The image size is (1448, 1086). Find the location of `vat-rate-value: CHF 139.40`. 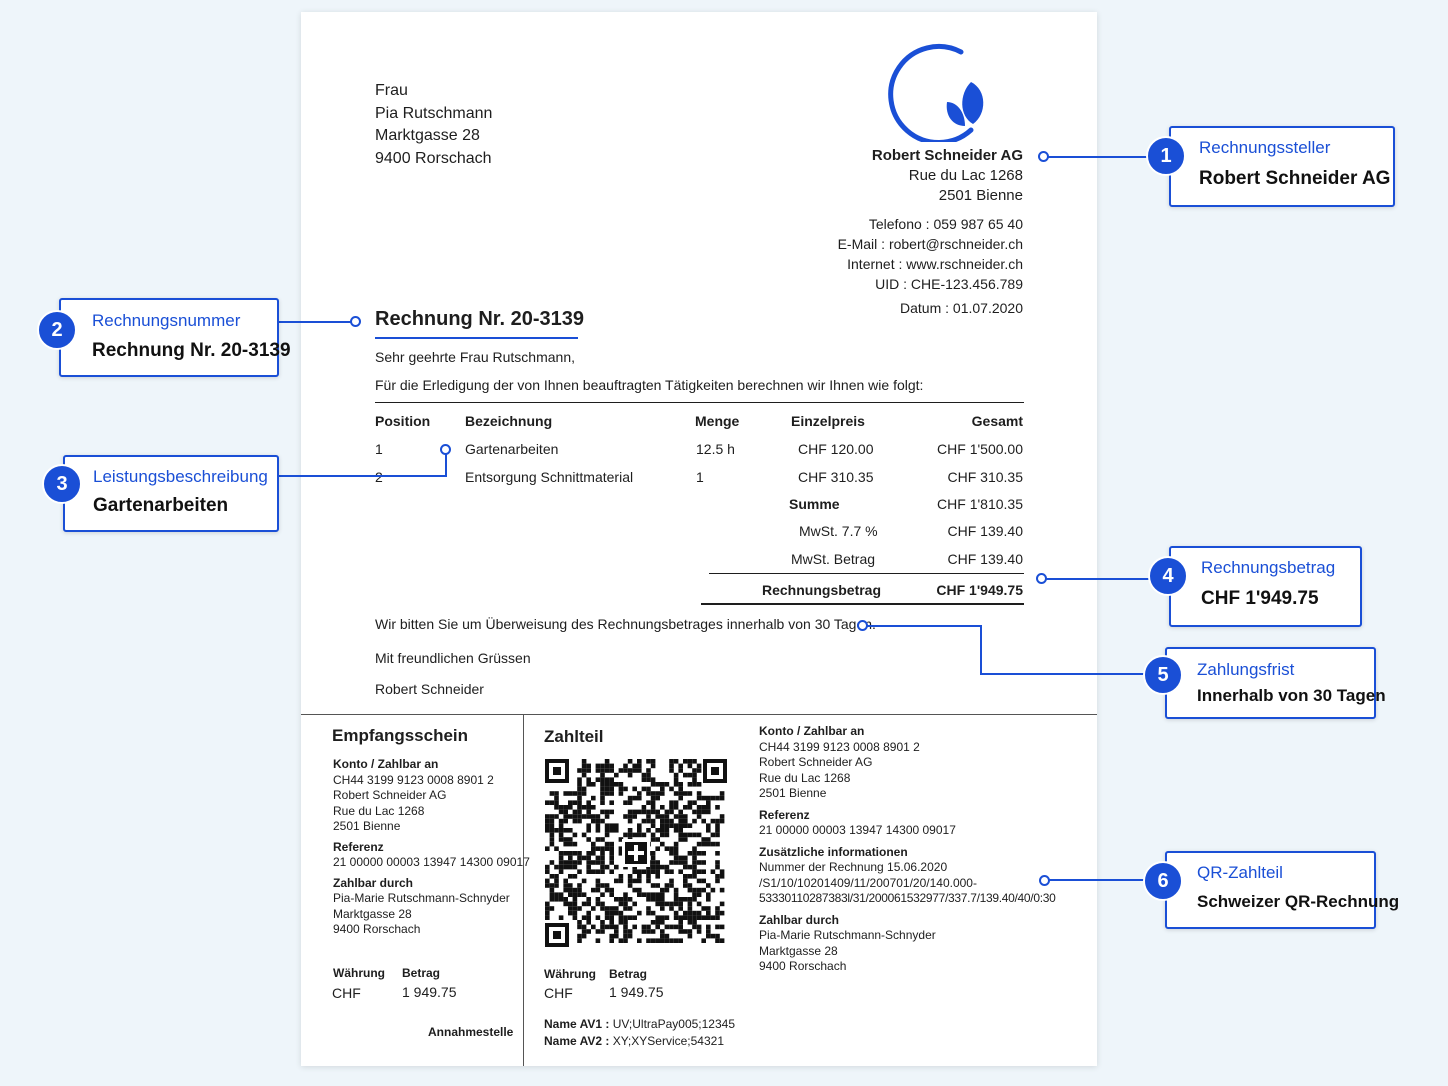

vat-rate-value: CHF 139.40 is located at coordinates (985, 531).